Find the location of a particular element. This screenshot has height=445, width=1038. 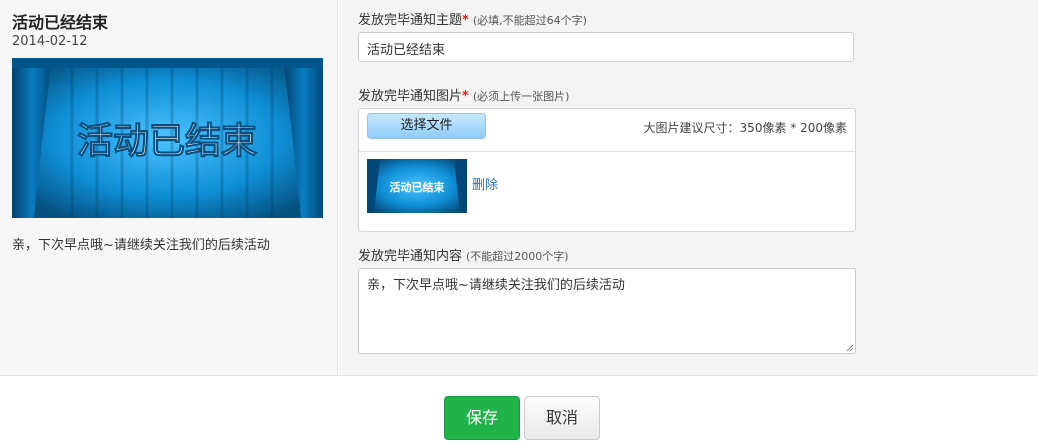

subject-hint: (必填,不能超过64个字) is located at coordinates (529, 20).